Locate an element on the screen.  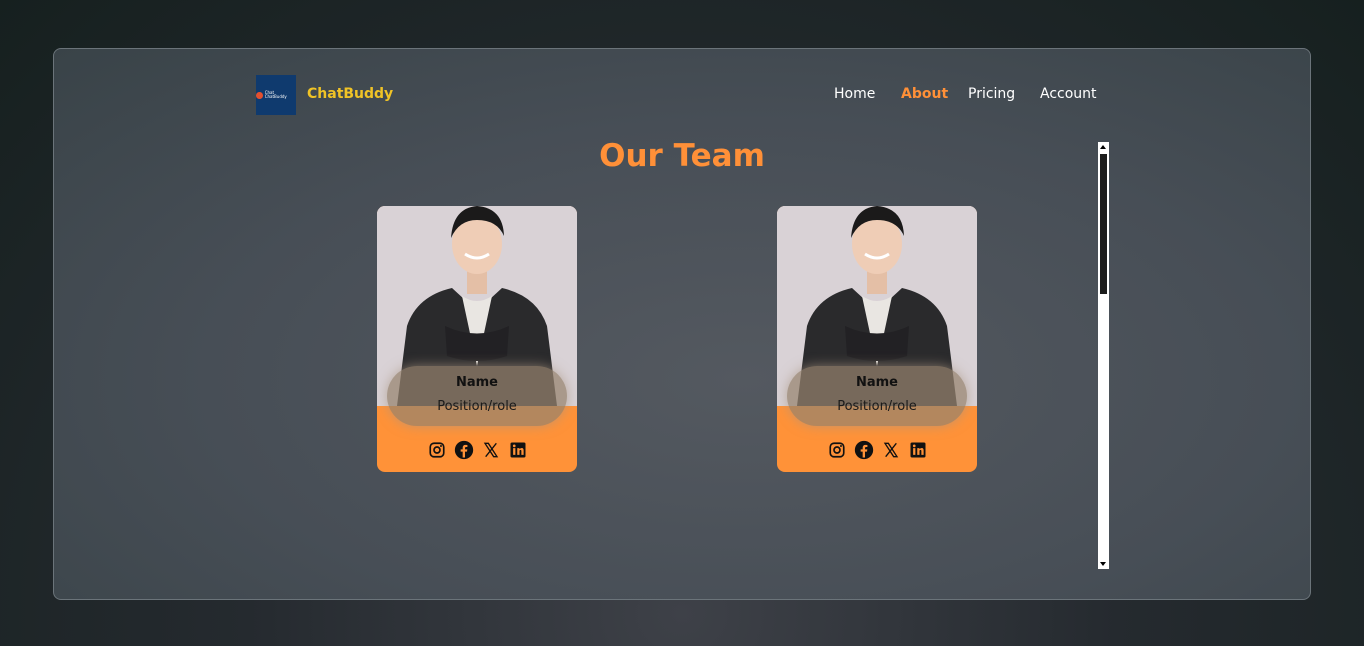
logo: Chat ChatBuddy is located at coordinates (276, 95).